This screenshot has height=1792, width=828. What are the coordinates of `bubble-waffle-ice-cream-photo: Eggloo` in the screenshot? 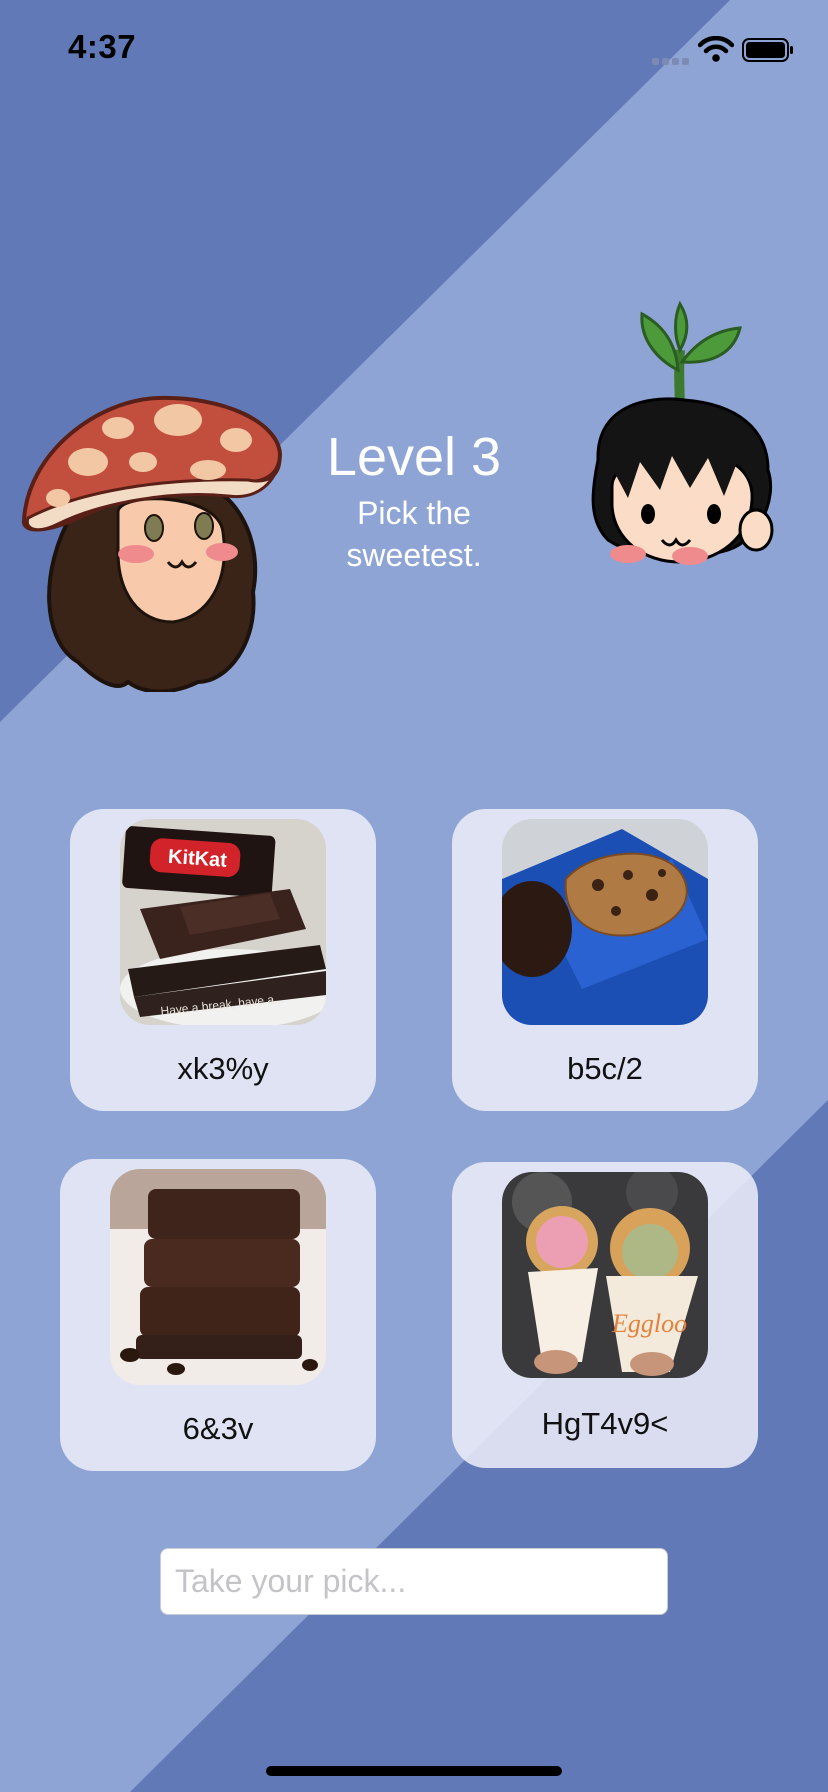 It's located at (605, 1275).